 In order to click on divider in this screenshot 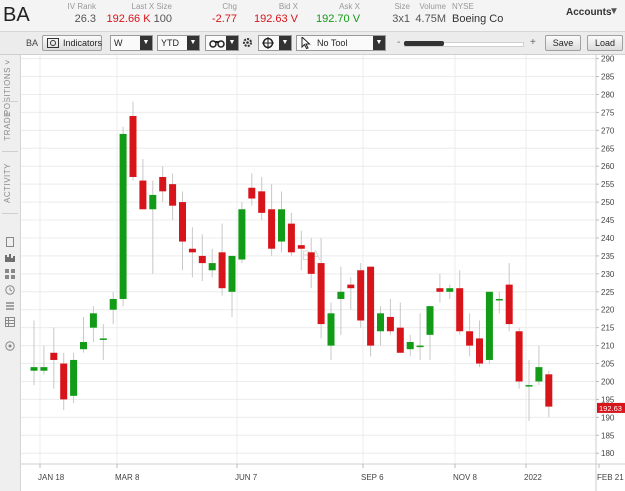, I will do `click(10, 213)`.